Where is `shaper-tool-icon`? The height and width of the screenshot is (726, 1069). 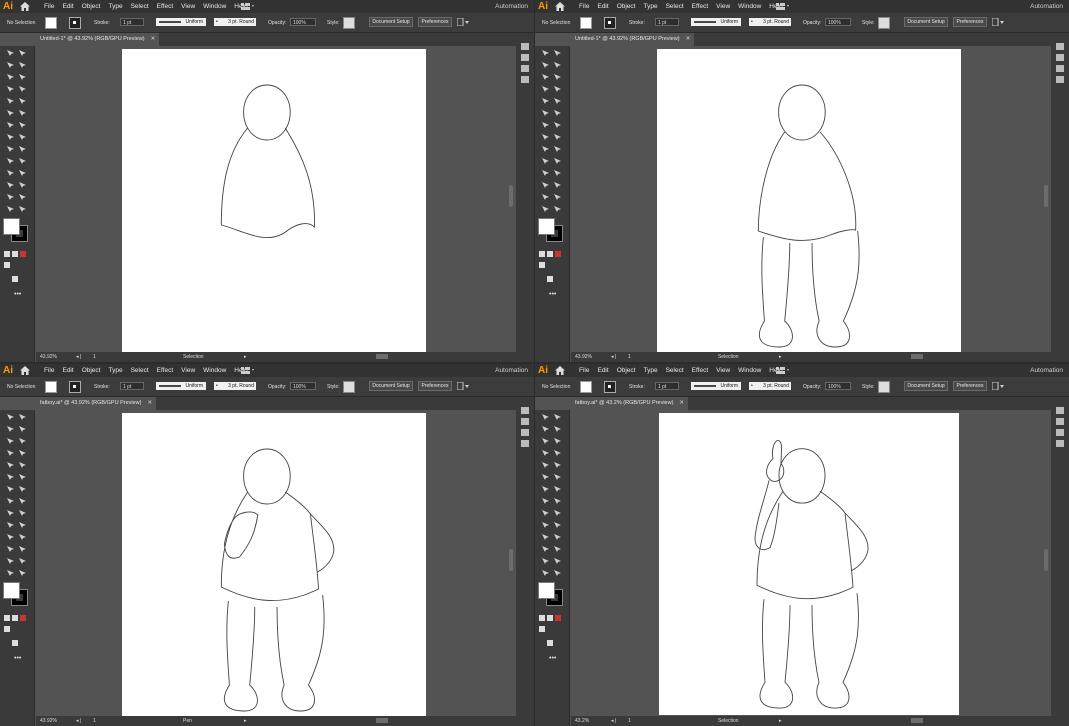
shaper-tool-icon is located at coordinates (10, 477).